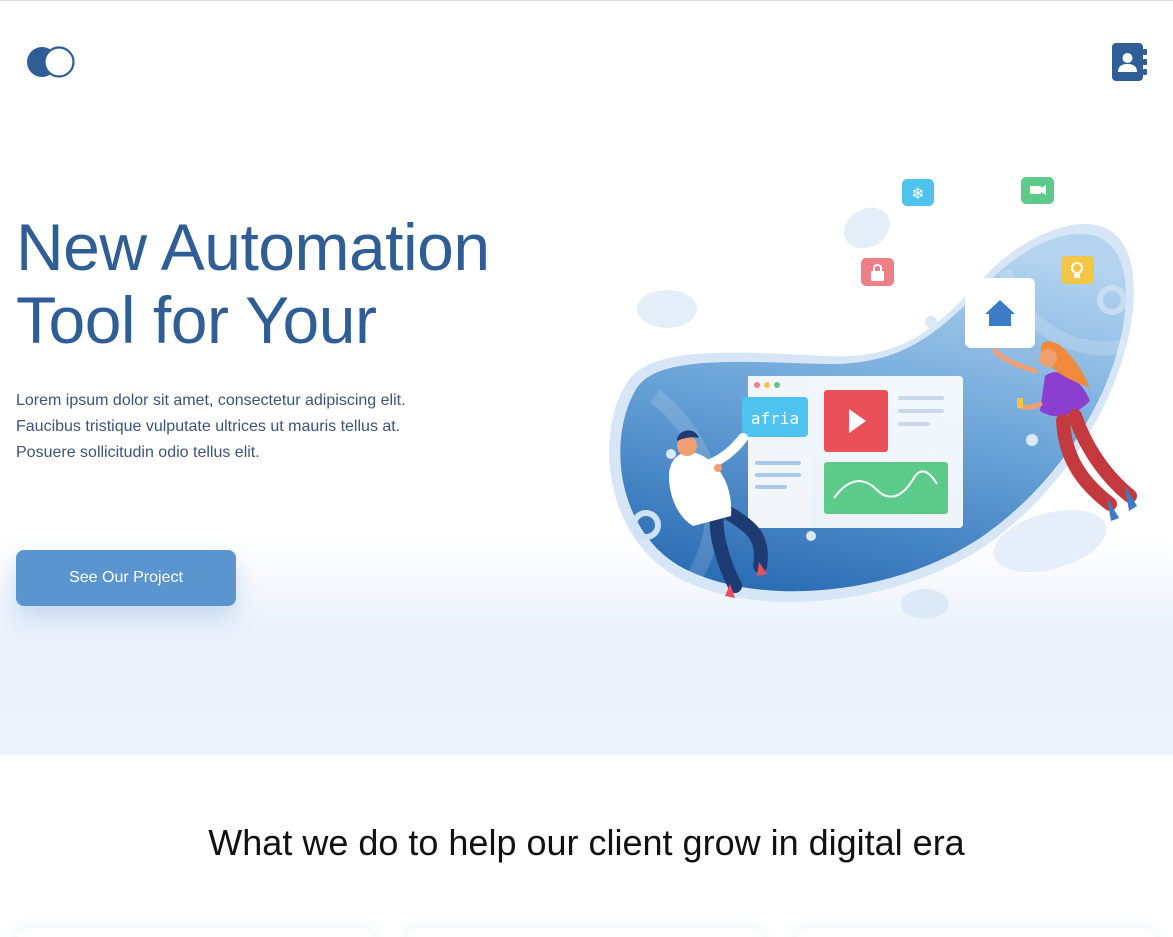  I want to click on snowflake-icon: ❄, so click(918, 192).